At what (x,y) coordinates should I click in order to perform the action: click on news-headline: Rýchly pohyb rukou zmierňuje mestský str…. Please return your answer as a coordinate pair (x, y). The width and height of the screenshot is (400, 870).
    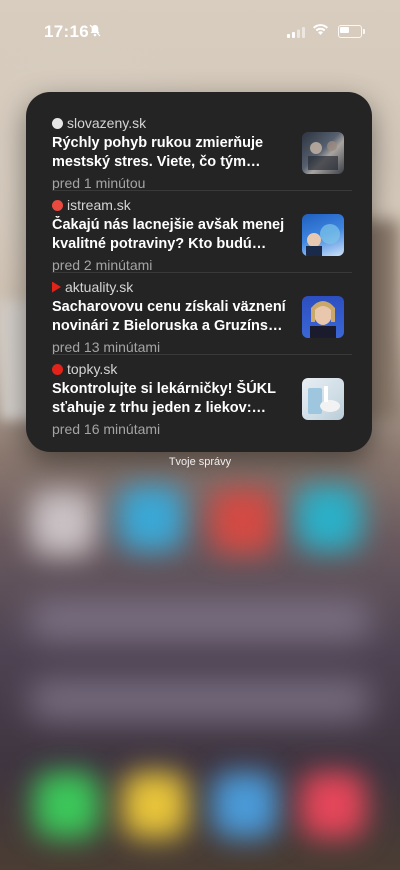
    Looking at the image, I should click on (158, 152).